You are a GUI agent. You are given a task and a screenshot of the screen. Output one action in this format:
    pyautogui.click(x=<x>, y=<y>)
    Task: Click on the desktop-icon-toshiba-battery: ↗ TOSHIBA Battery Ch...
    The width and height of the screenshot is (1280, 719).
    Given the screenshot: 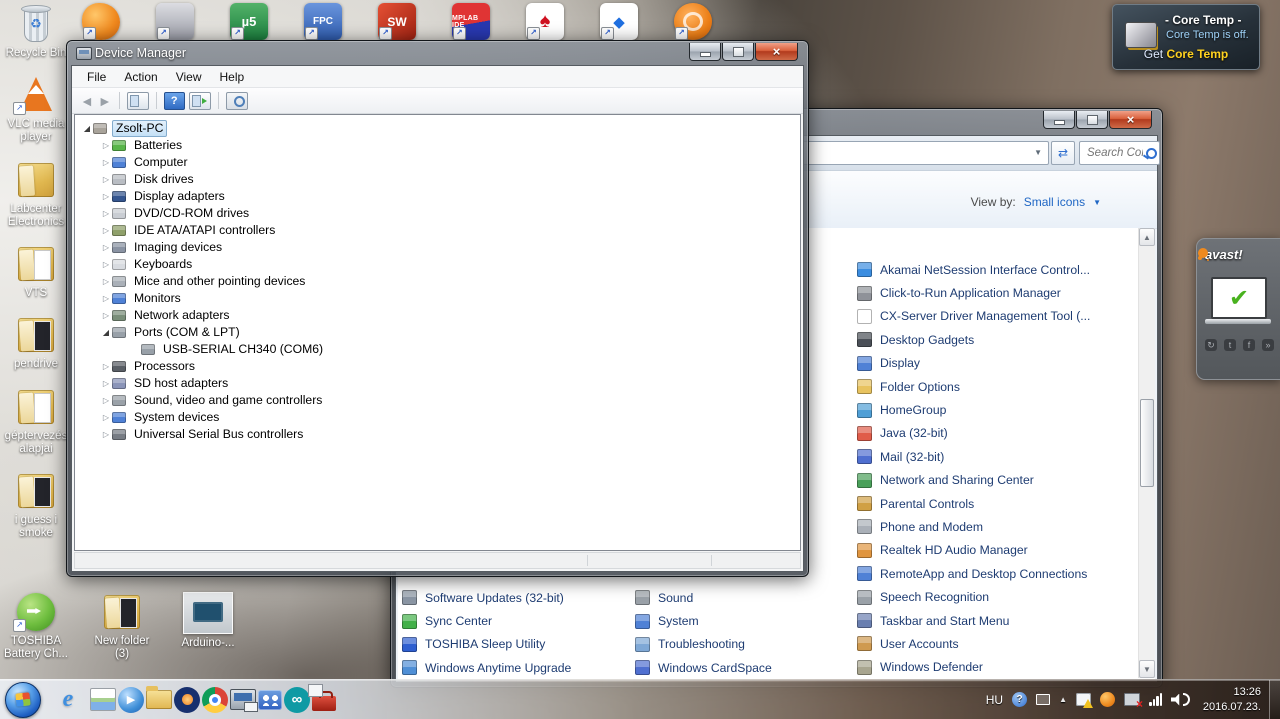 What is the action you would take?
    pyautogui.click(x=36, y=626)
    